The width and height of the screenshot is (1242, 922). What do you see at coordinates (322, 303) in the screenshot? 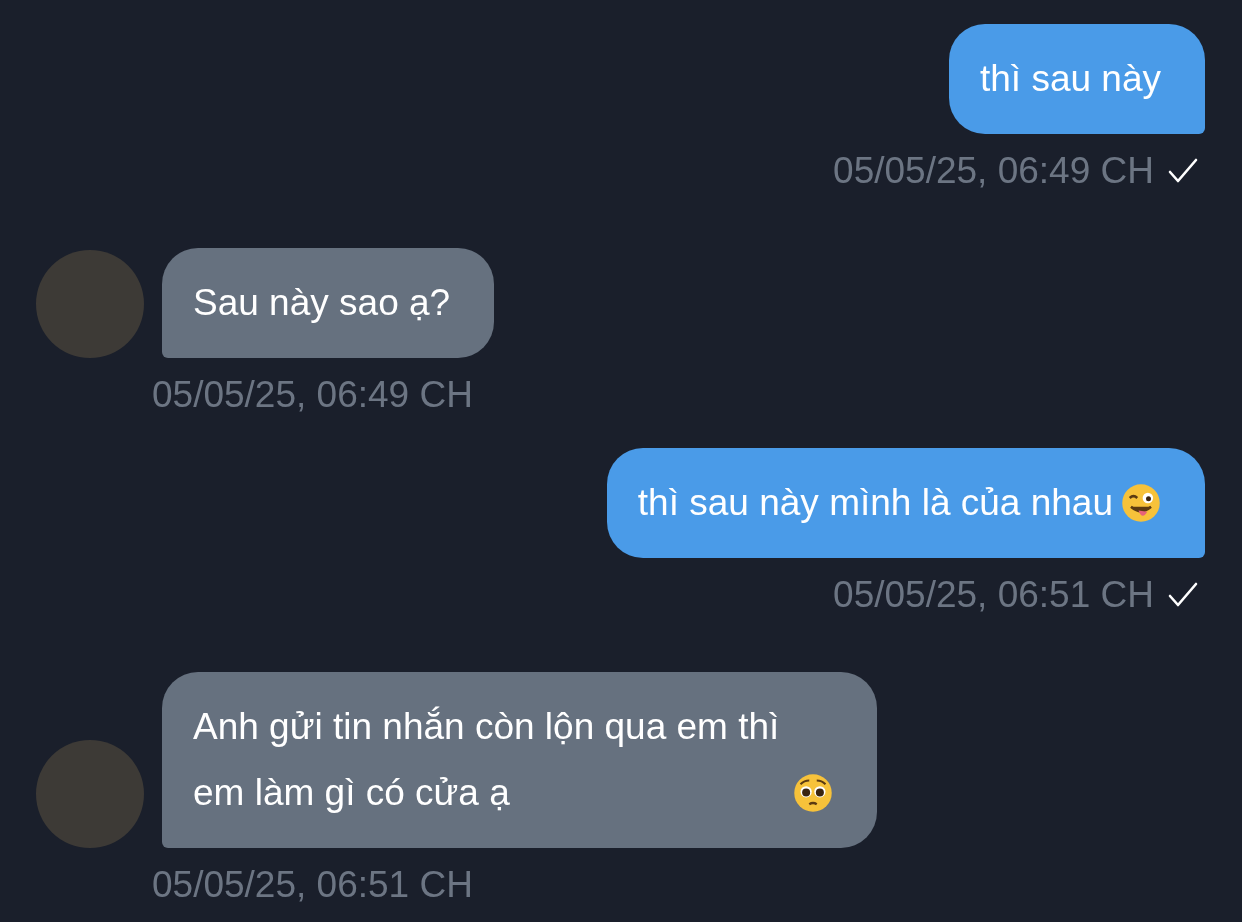
I see `message-text: Sau này sao ạ?` at bounding box center [322, 303].